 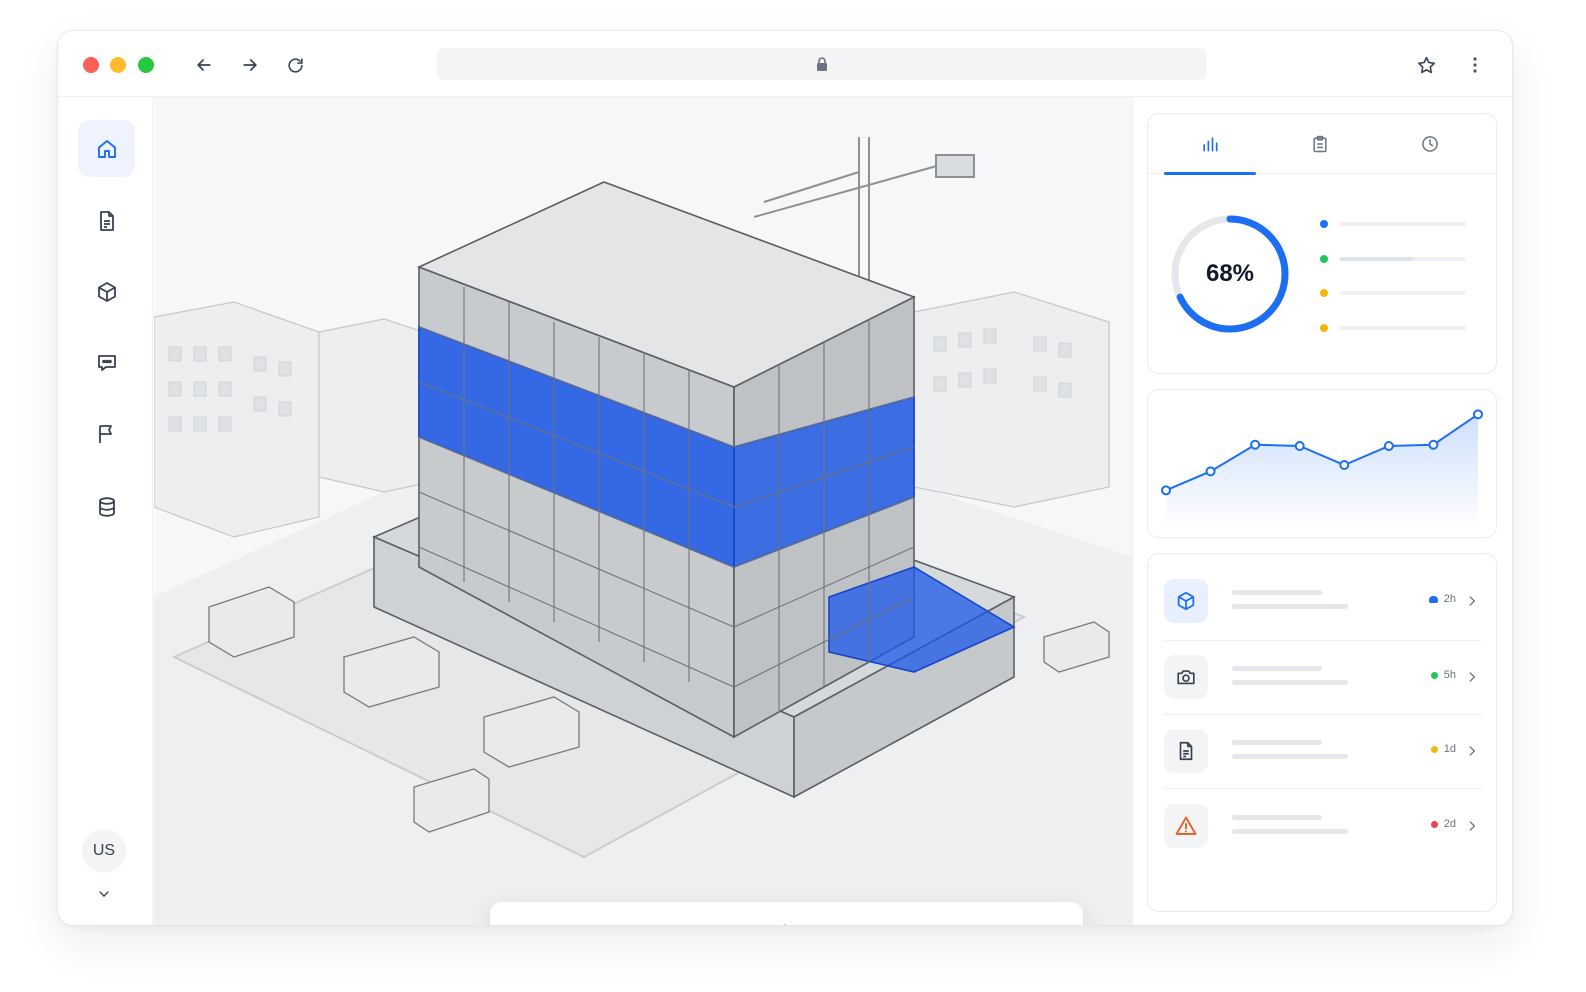 I want to click on back-button, so click(x=204, y=65).